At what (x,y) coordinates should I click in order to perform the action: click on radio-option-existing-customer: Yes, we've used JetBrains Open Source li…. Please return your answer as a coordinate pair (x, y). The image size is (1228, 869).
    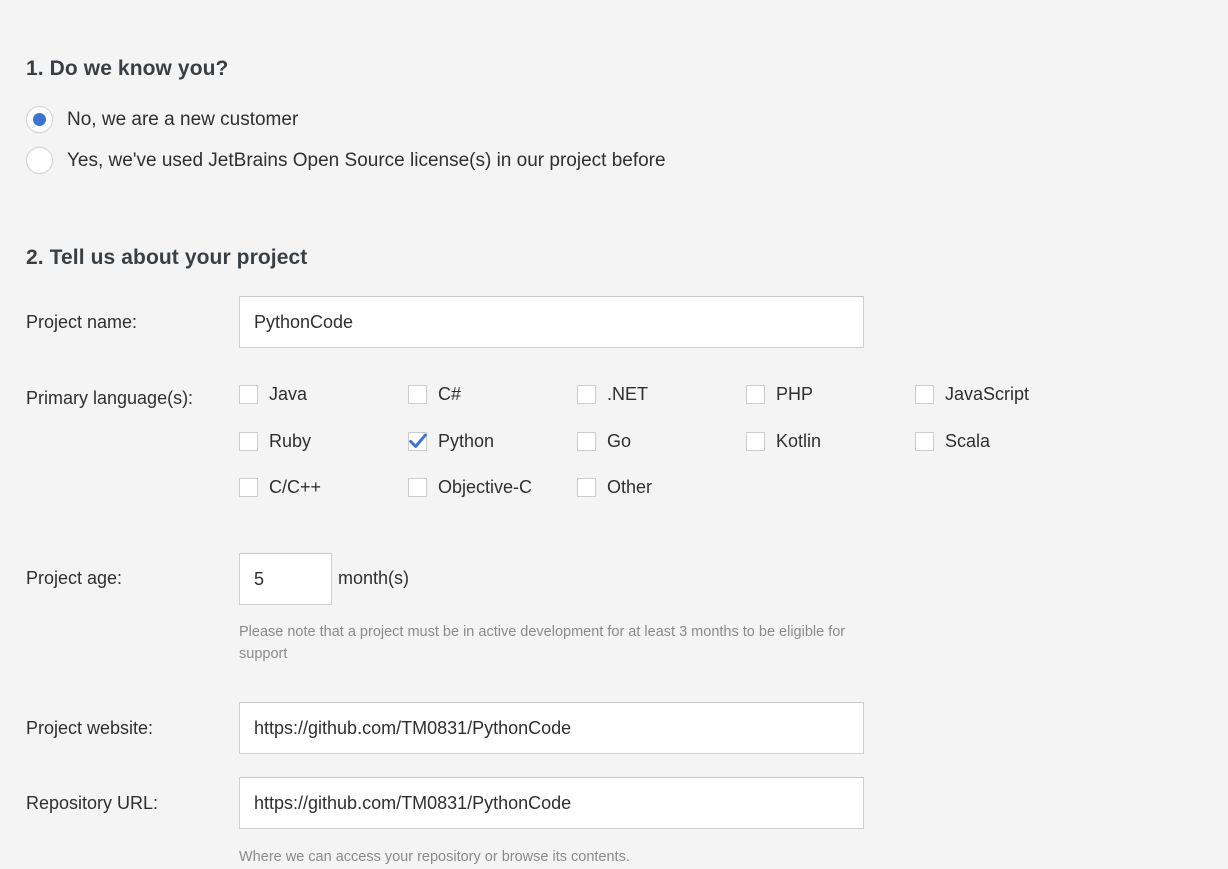
    Looking at the image, I should click on (346, 160).